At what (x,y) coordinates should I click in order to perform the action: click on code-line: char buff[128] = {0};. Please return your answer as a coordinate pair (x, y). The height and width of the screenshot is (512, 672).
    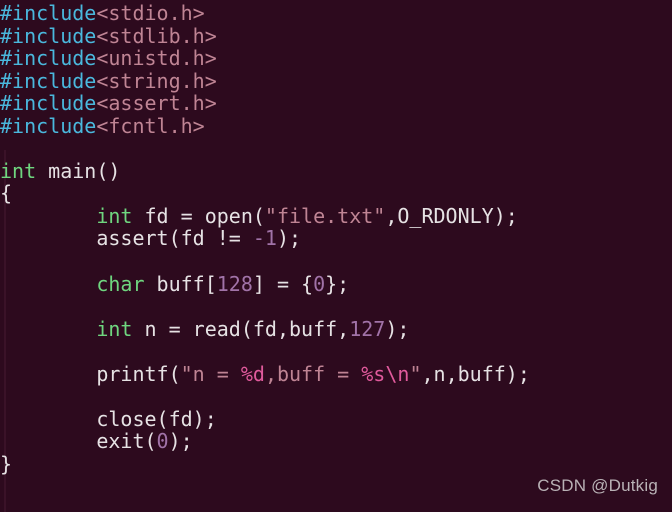
    Looking at the image, I should click on (336, 283).